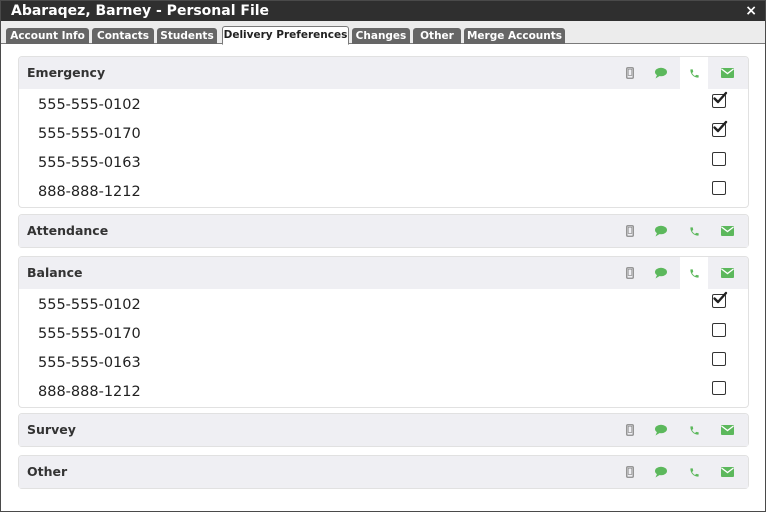 Image resolution: width=766 pixels, height=512 pixels. What do you see at coordinates (381, 36) in the screenshot?
I see `tab-changes: Changes` at bounding box center [381, 36].